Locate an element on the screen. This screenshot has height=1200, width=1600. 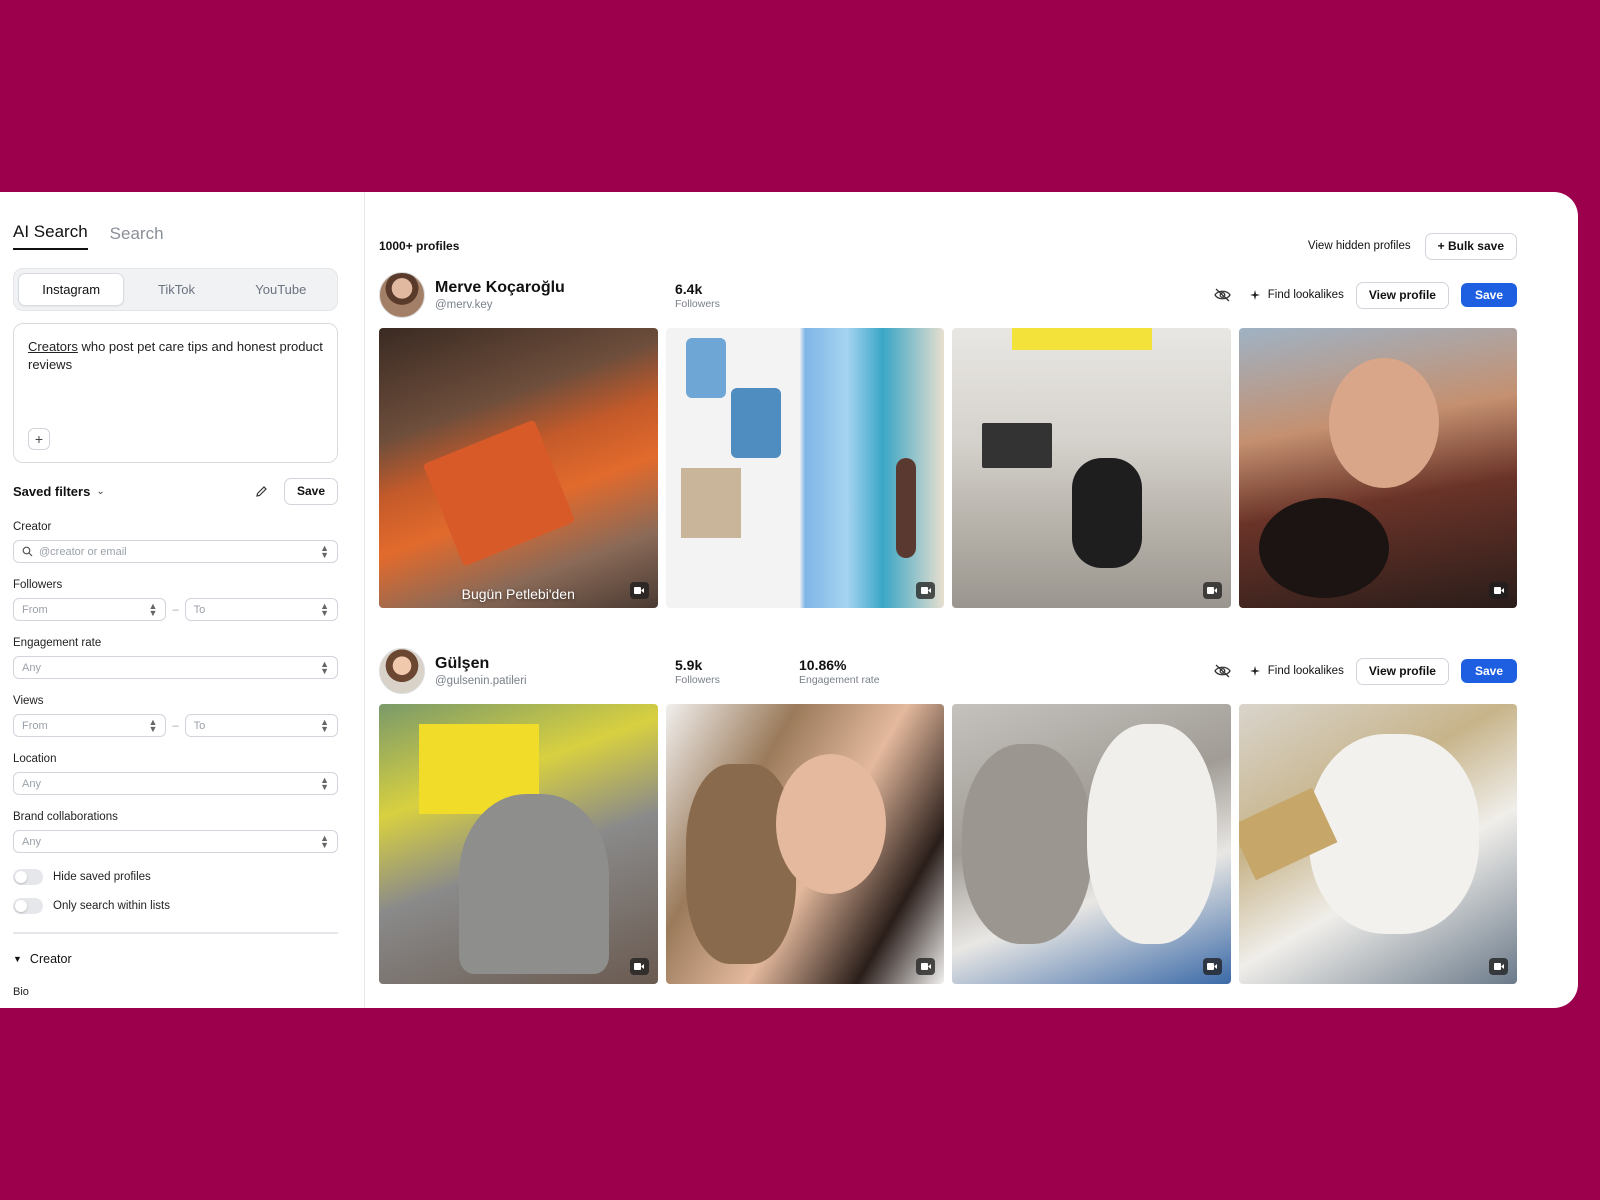
topbar-actions: View hidden profiles + Bulk save is located at coordinates (1412, 246).